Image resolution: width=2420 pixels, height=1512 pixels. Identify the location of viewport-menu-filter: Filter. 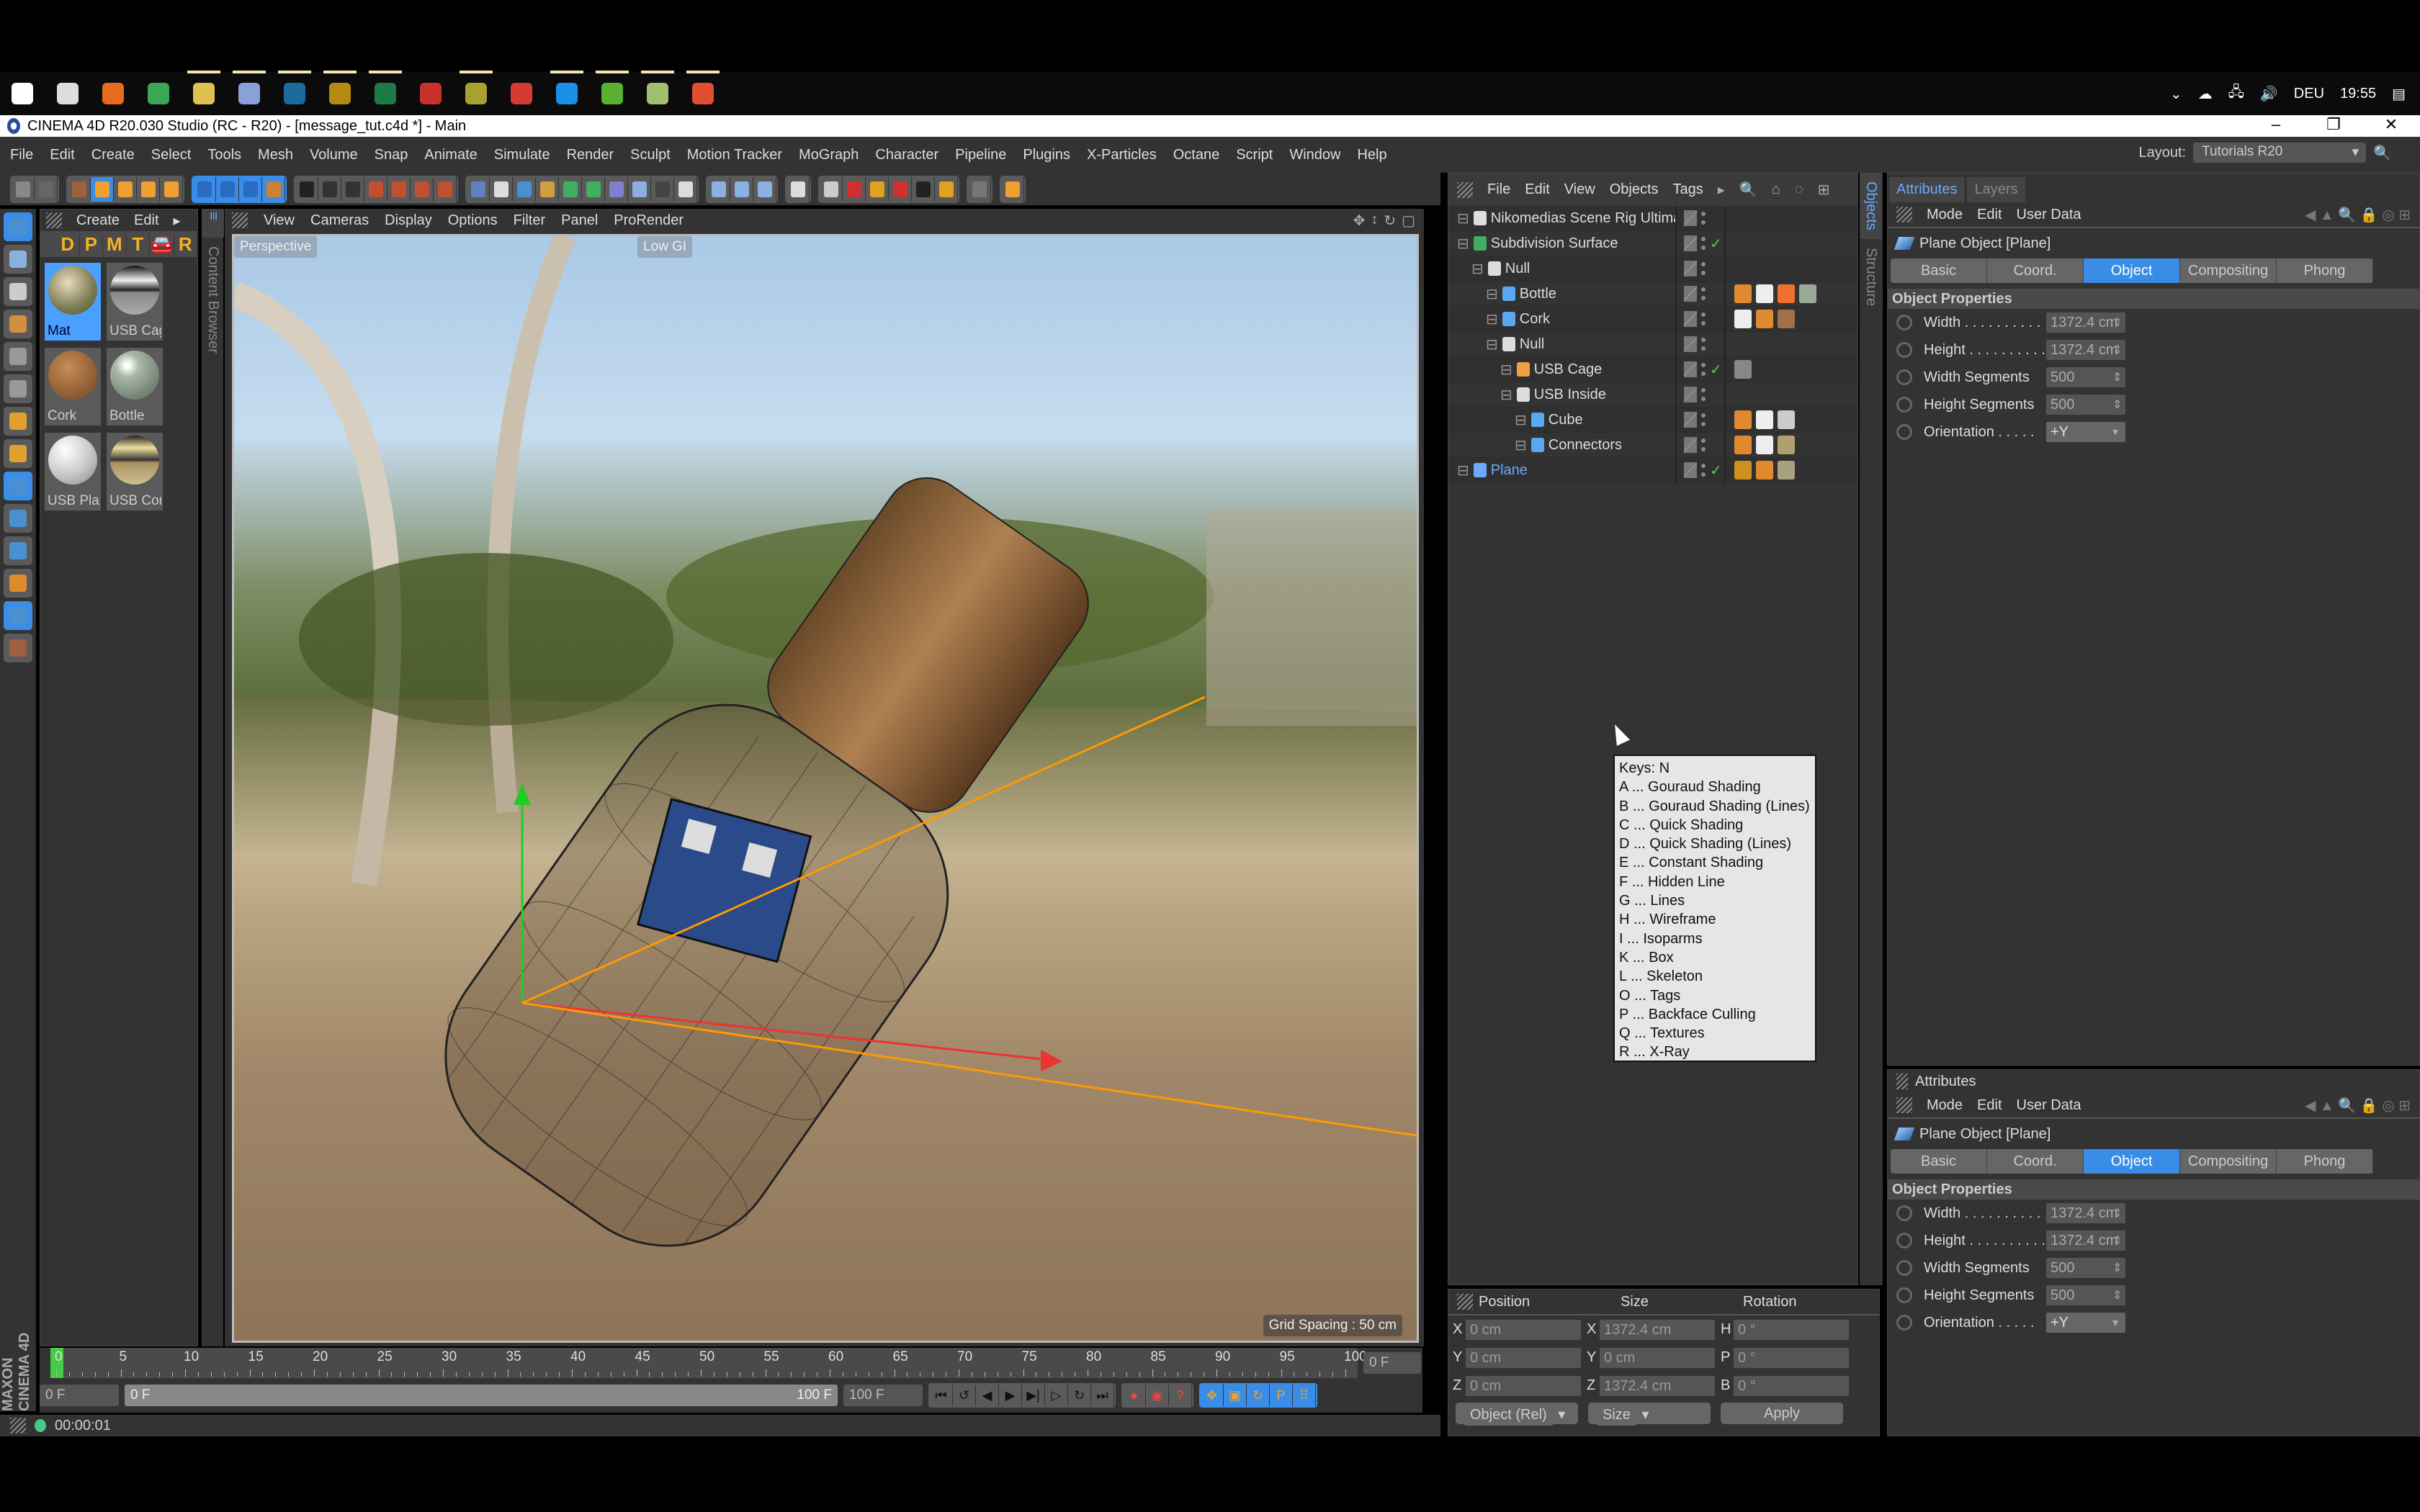
(529, 220).